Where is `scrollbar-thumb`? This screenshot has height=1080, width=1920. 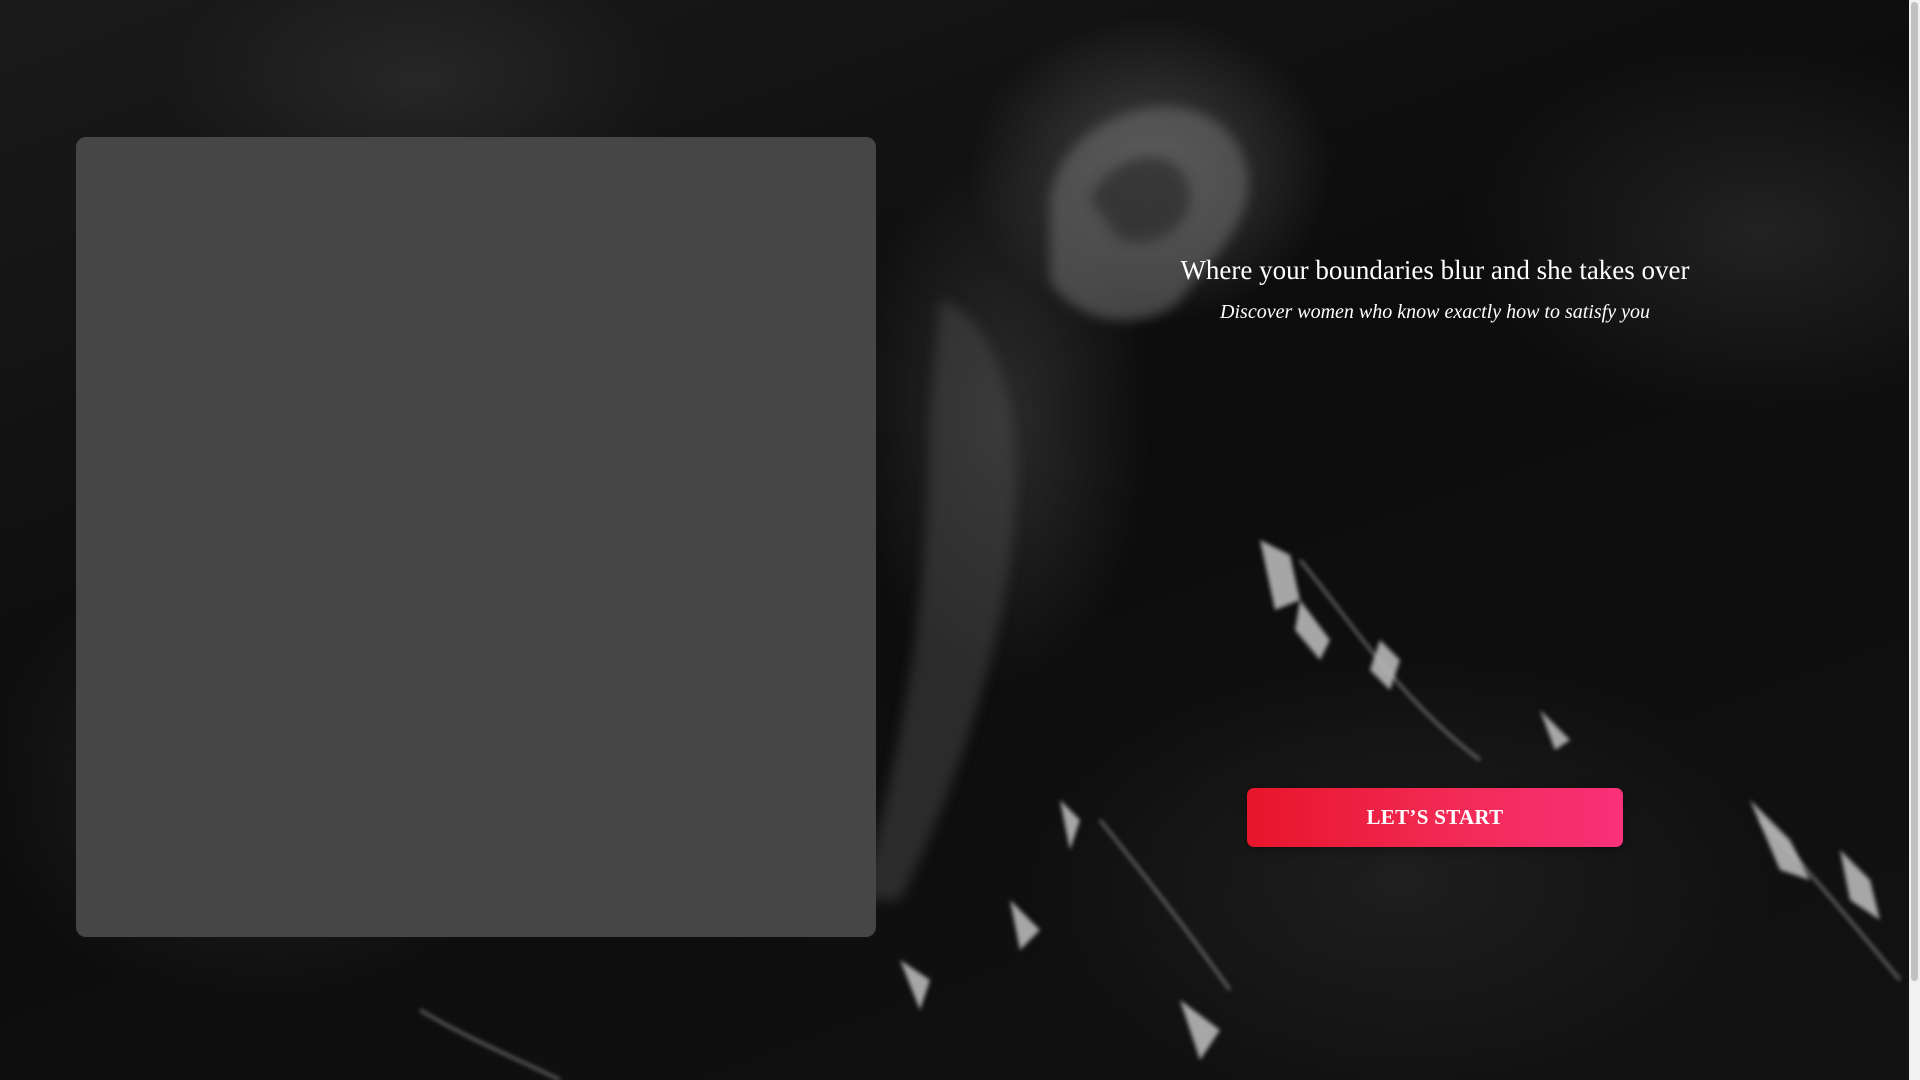 scrollbar-thumb is located at coordinates (1914, 491).